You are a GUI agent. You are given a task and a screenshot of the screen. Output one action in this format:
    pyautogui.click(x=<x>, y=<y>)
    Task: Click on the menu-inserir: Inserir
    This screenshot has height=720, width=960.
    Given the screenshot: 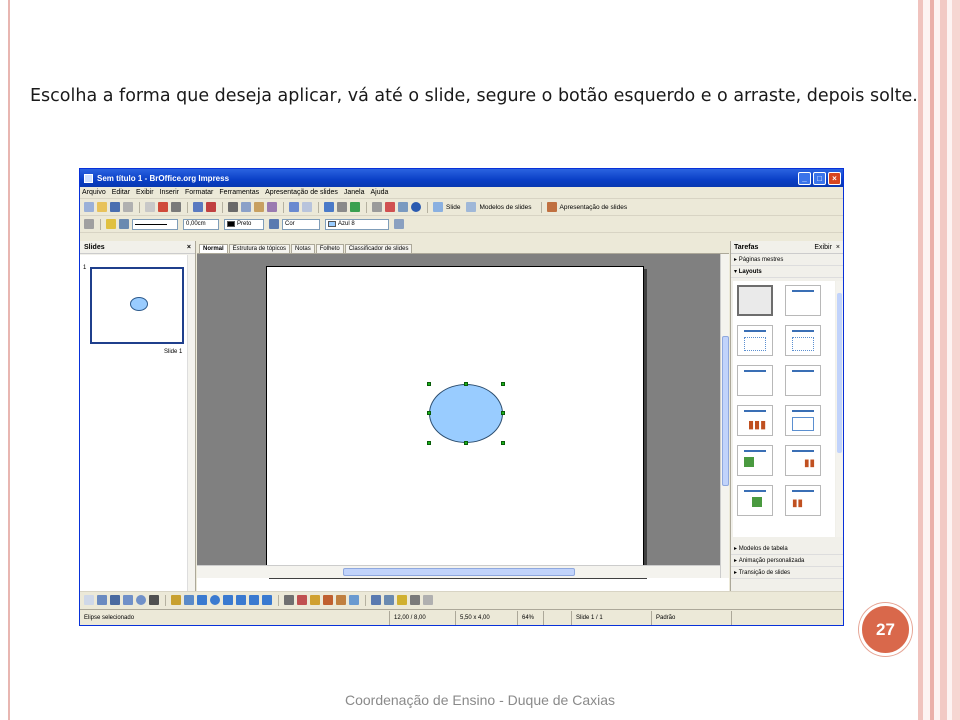 What is the action you would take?
    pyautogui.click(x=169, y=192)
    